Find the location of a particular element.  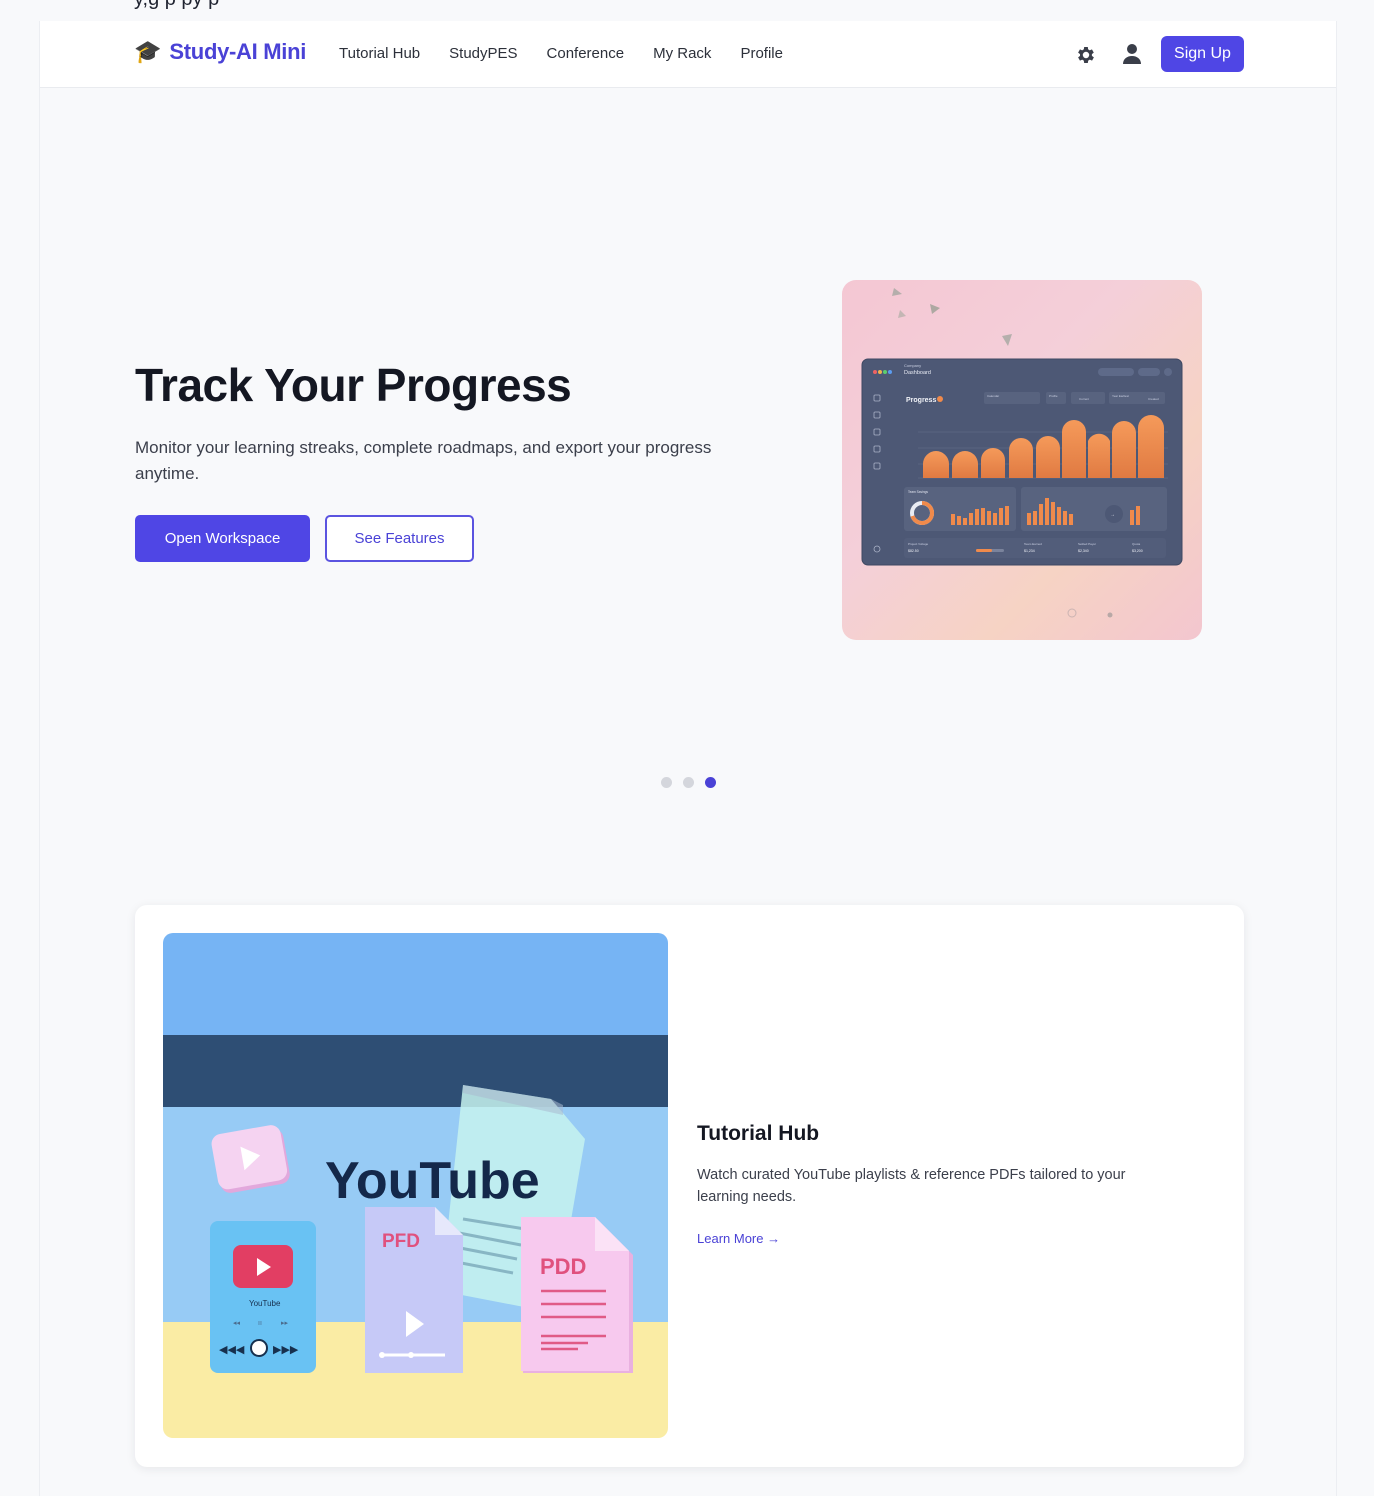

svg-text: Settled Payer is located at coordinates (1087, 544).